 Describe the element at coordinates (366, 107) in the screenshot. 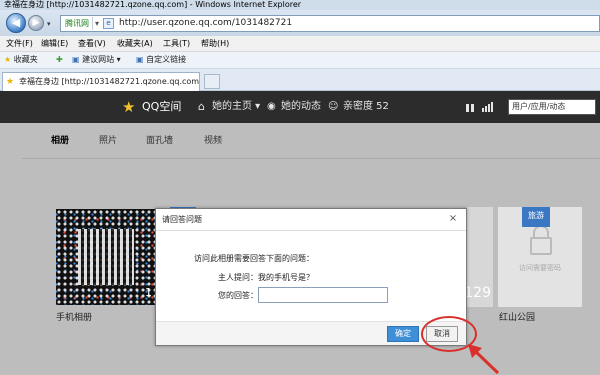

I see `nav-intimacy: 亲密度 52` at that location.